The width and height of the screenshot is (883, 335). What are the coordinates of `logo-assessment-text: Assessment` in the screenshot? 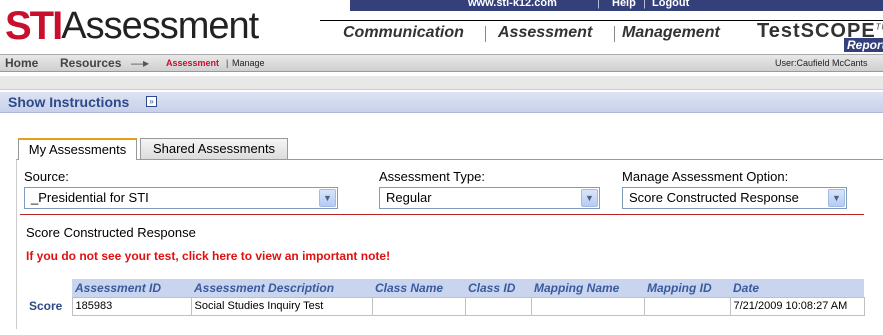 It's located at (160, 26).